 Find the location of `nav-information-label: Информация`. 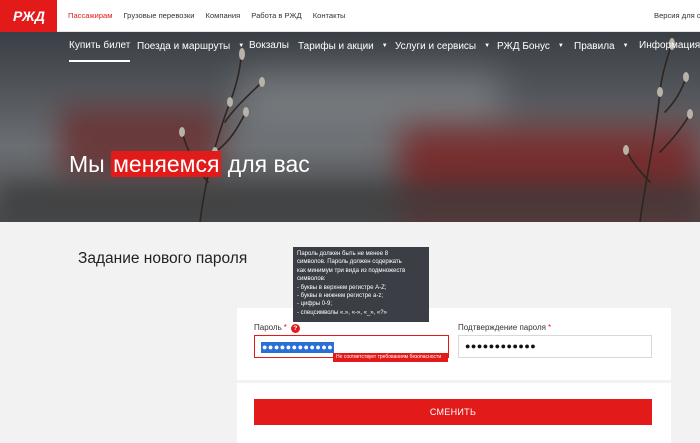

nav-information-label: Информация is located at coordinates (669, 45).